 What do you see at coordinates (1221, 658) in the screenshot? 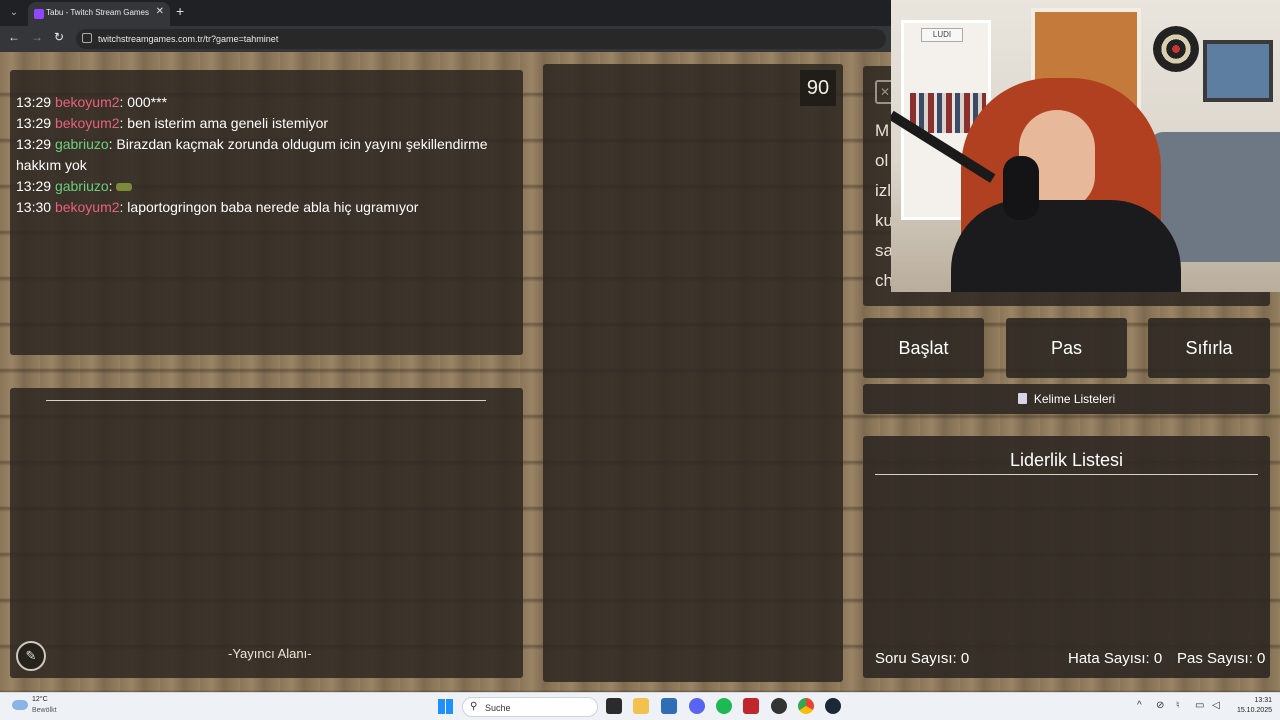
I see `pass-count: Pas Sayısı: 0` at bounding box center [1221, 658].